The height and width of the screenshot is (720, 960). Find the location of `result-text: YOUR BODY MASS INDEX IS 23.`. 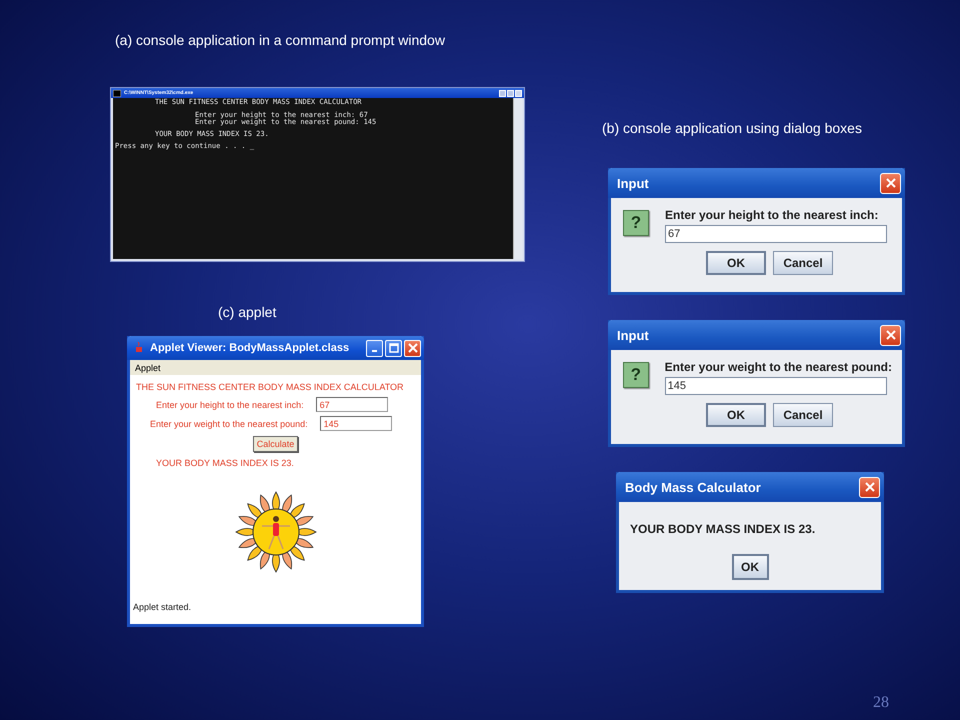

result-text: YOUR BODY MASS INDEX IS 23. is located at coordinates (224, 462).